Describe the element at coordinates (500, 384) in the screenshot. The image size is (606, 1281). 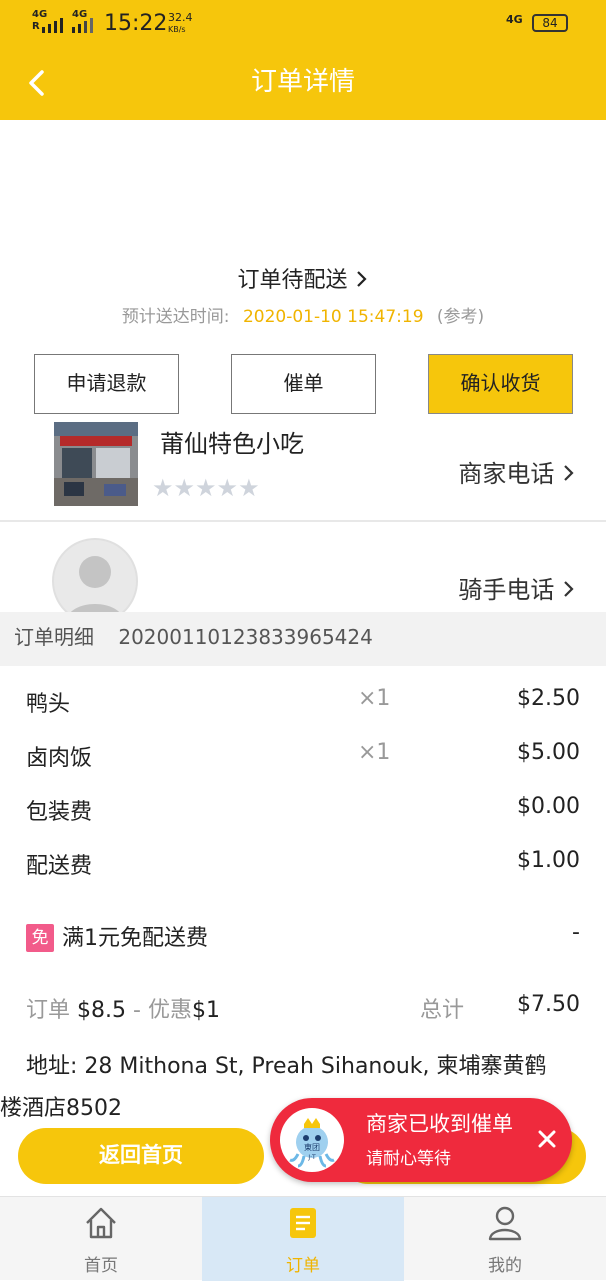
I see `confirm-receipt-button: 确认收货` at that location.